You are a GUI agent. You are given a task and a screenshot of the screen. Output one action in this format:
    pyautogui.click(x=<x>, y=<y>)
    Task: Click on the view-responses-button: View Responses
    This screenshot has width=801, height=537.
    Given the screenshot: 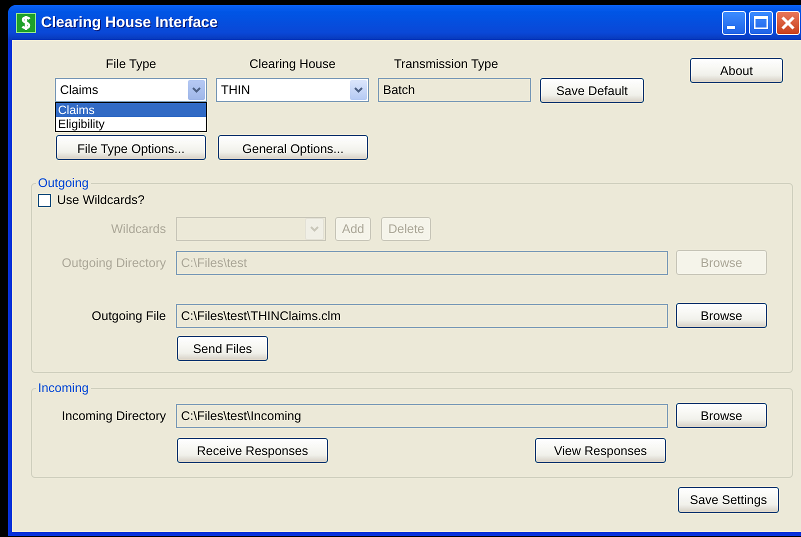 What is the action you would take?
    pyautogui.click(x=600, y=450)
    